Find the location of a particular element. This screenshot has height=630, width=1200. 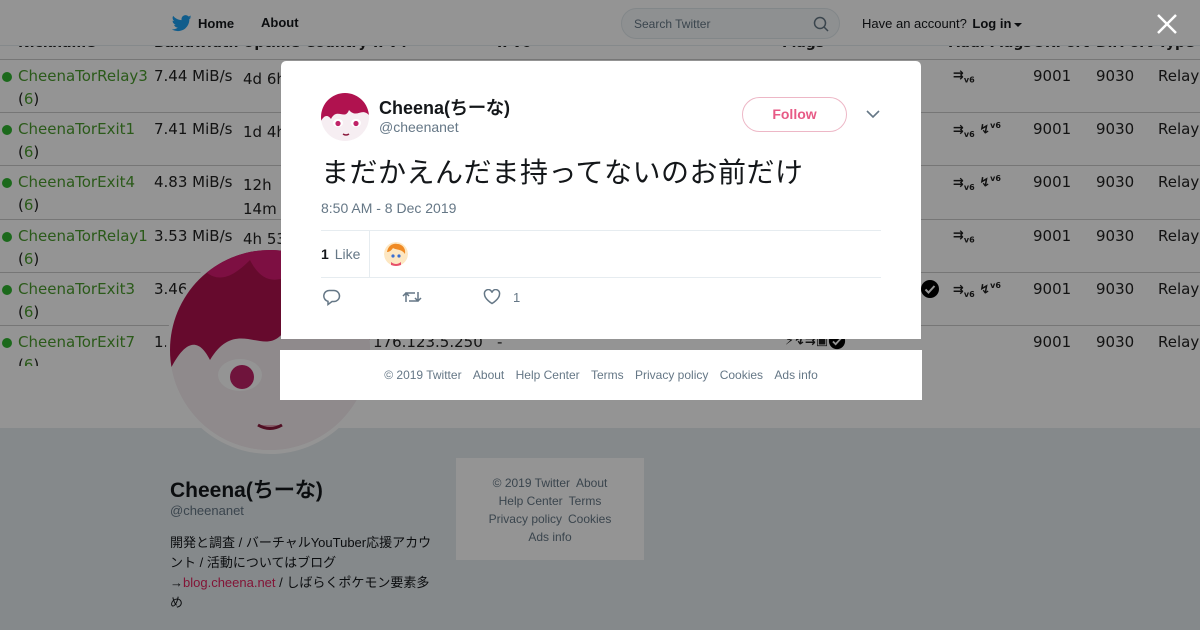

footer-cookies-link: Cookies is located at coordinates (741, 375).